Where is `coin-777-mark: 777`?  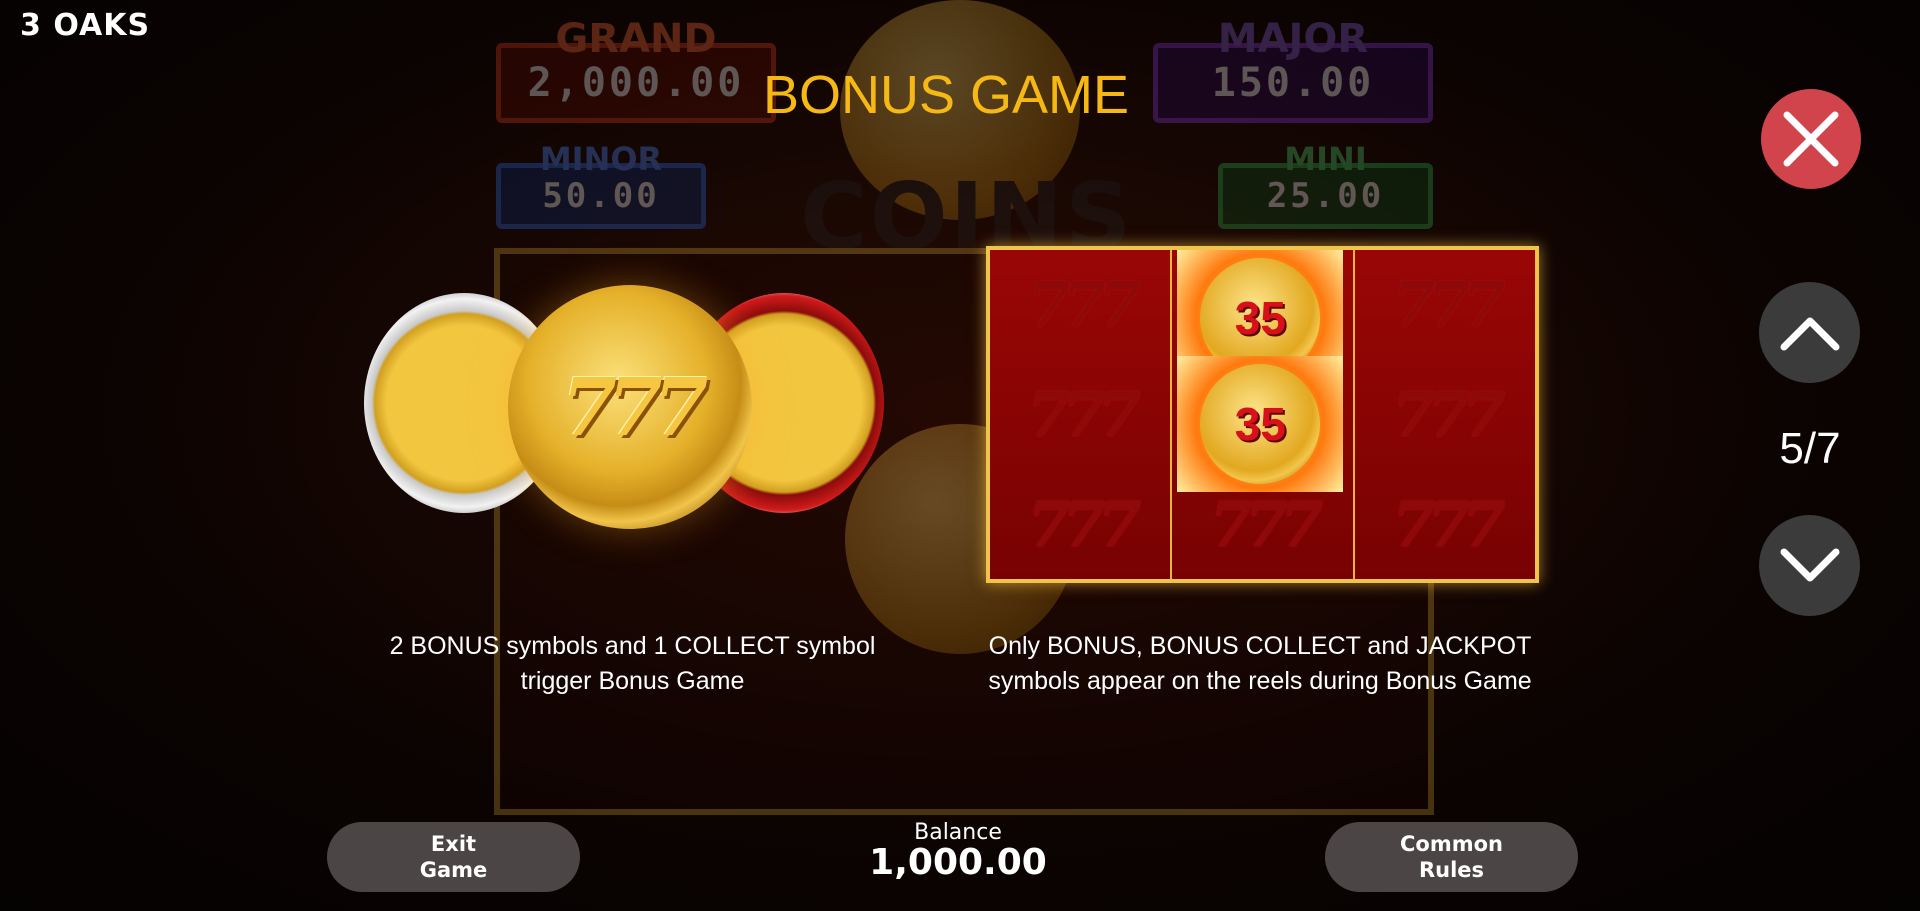
coin-777-mark: 777 is located at coordinates (635, 407).